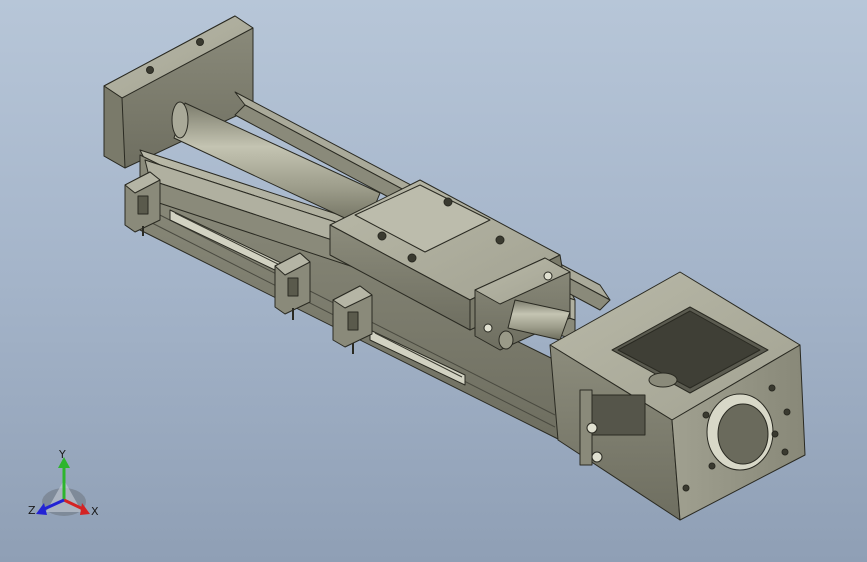 The width and height of the screenshot is (867, 562). I want to click on triad-y-label: Y, so click(62, 454).